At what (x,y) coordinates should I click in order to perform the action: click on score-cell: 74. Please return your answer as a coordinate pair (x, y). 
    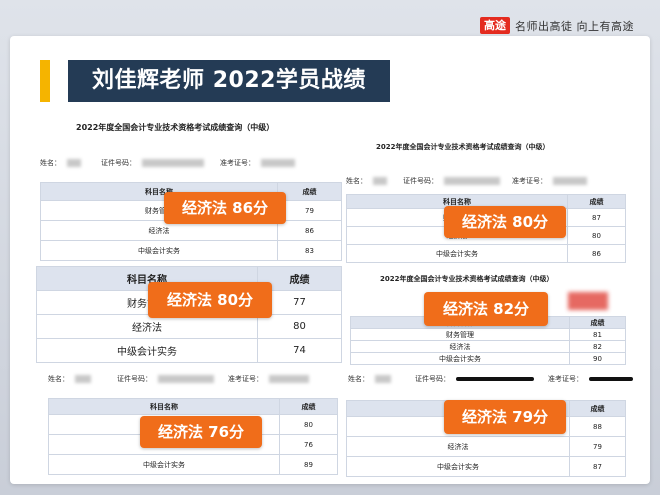
    Looking at the image, I should click on (299, 350).